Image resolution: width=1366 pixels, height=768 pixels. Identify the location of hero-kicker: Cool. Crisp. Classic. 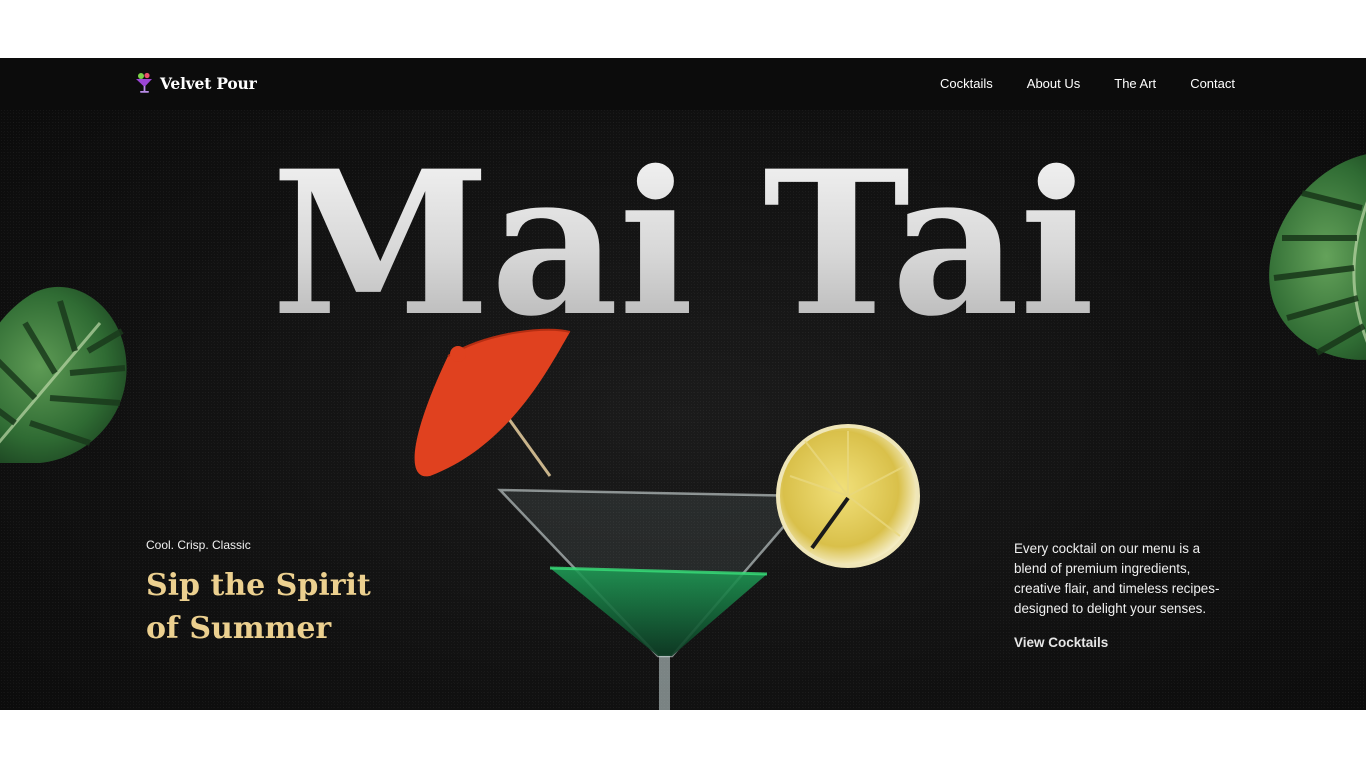
(198, 545).